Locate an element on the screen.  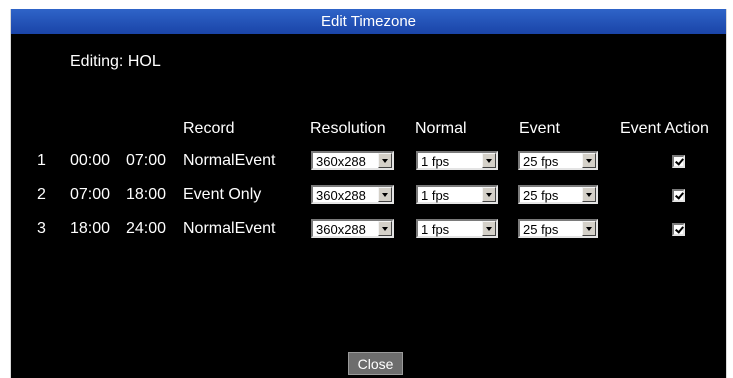
header-normal: Normal is located at coordinates (441, 128).